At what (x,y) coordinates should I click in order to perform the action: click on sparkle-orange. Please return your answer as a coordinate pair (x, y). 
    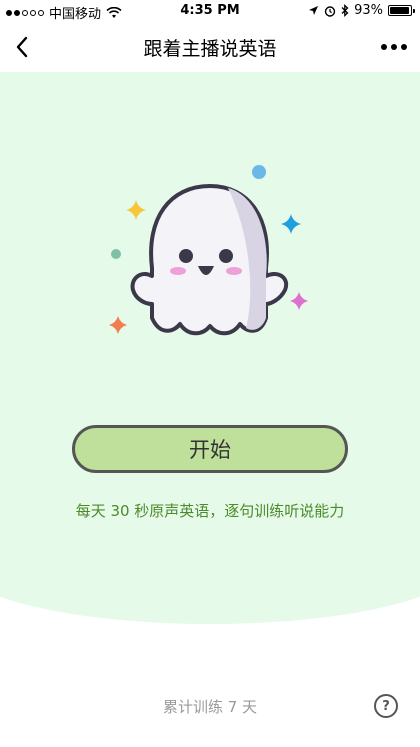
    Looking at the image, I should click on (118, 325).